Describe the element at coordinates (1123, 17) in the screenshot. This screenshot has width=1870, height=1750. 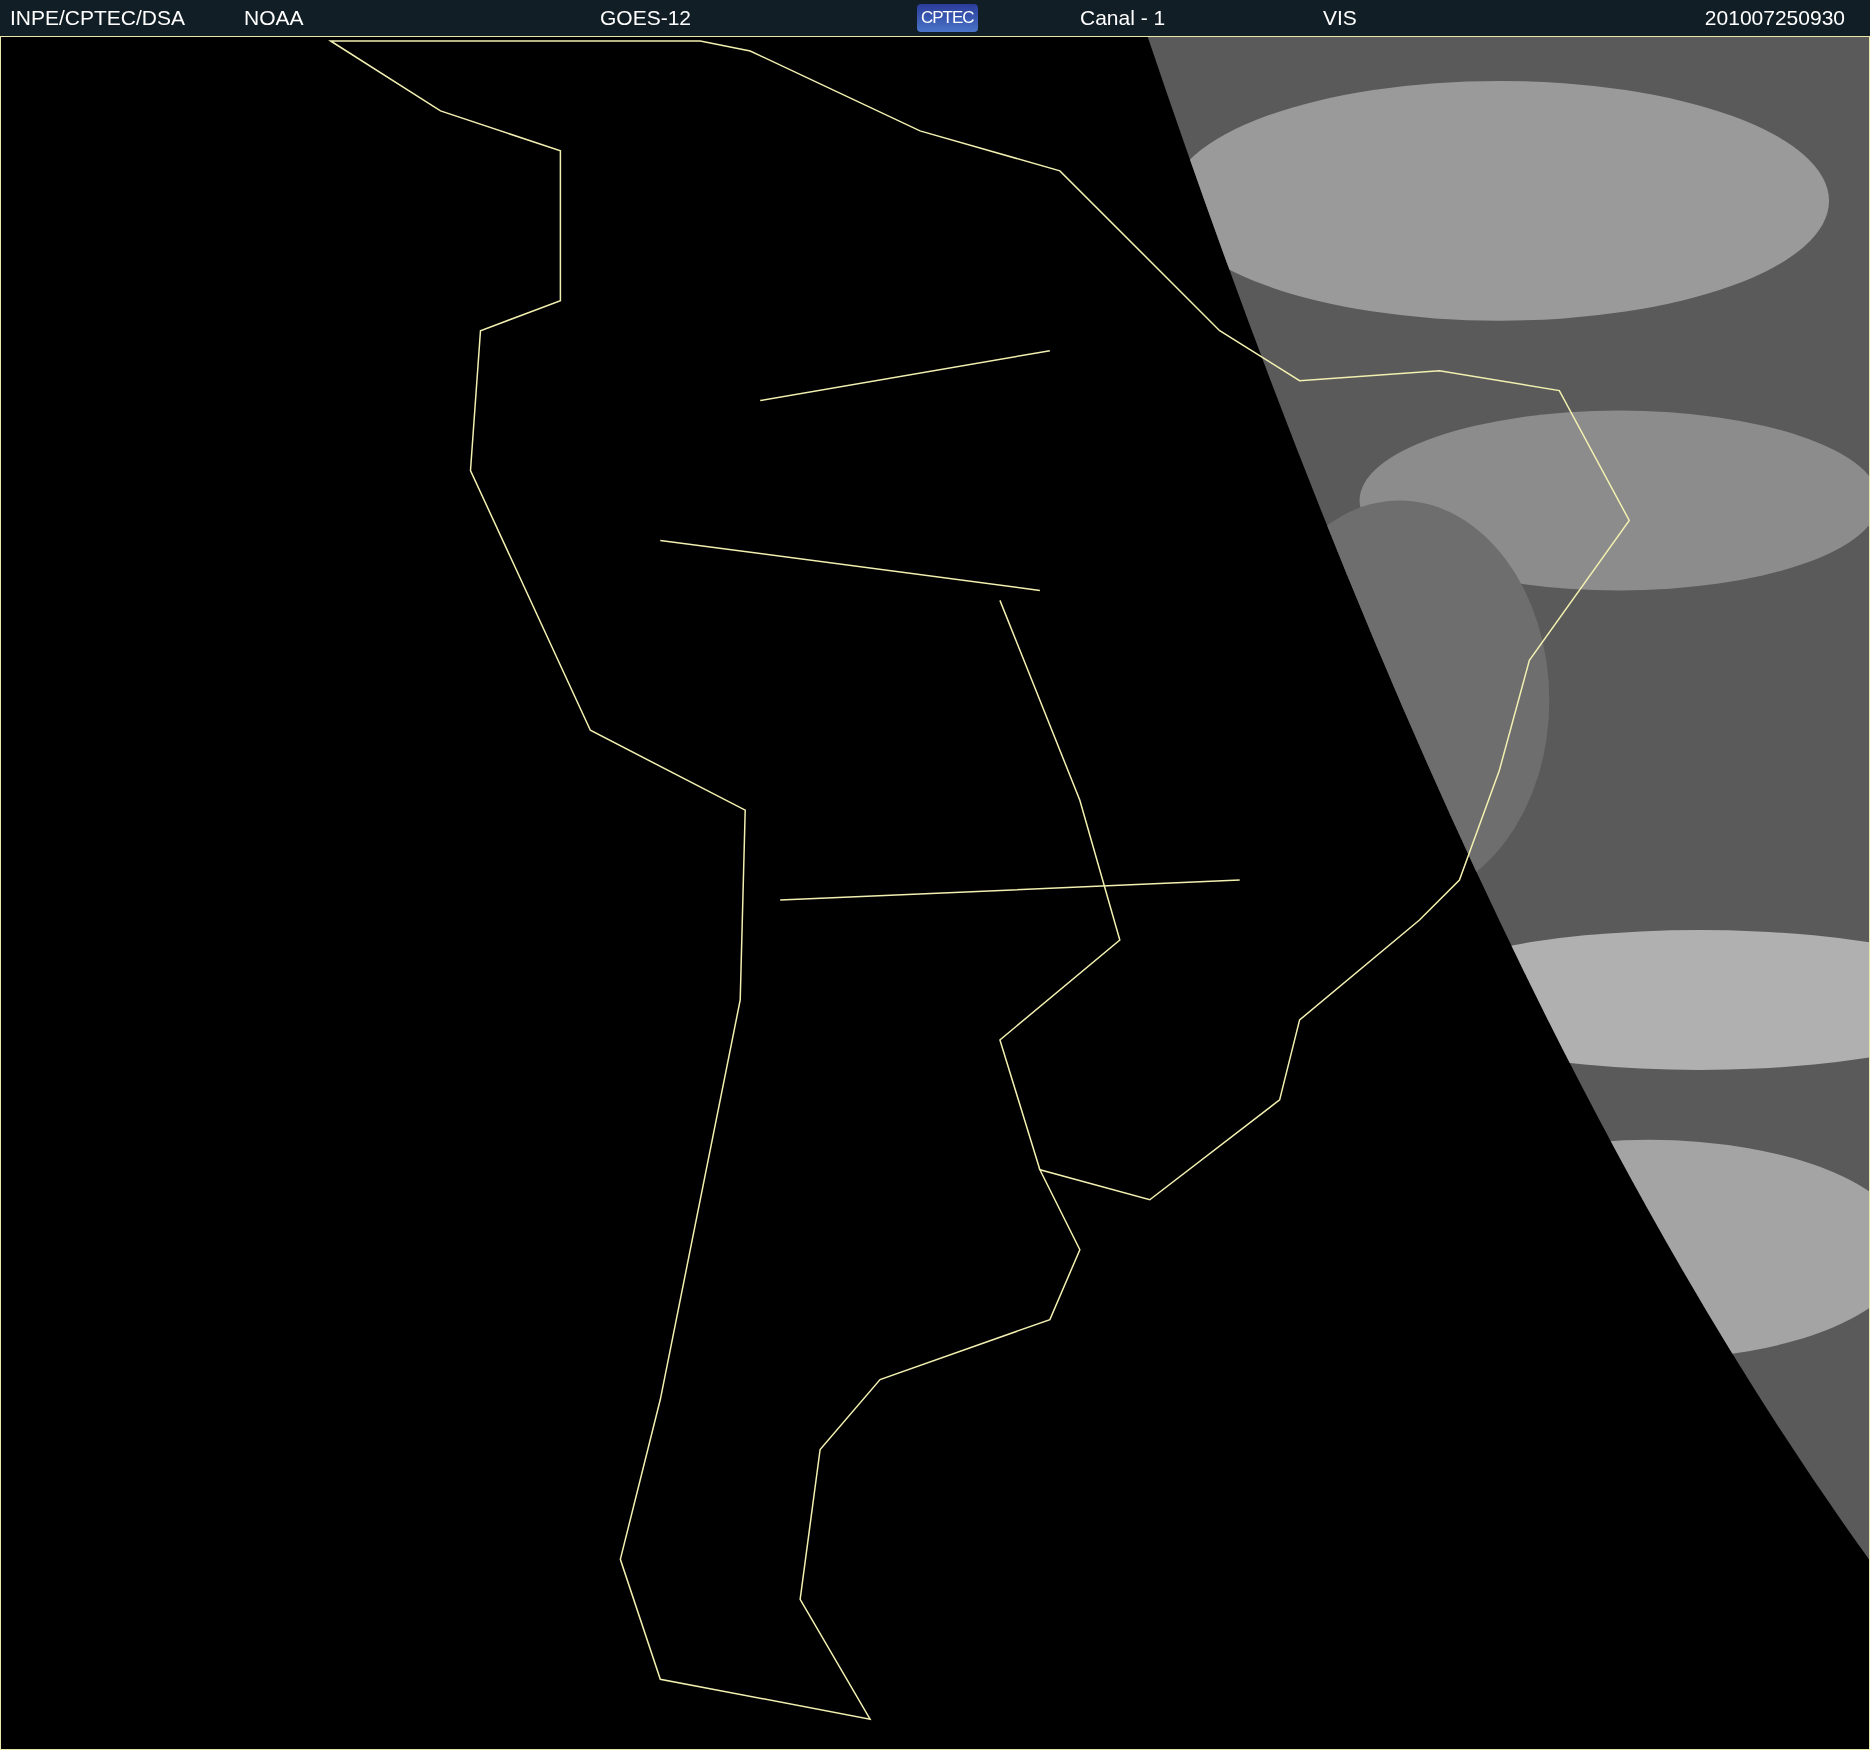
I see `header-label: Canal - 1` at that location.